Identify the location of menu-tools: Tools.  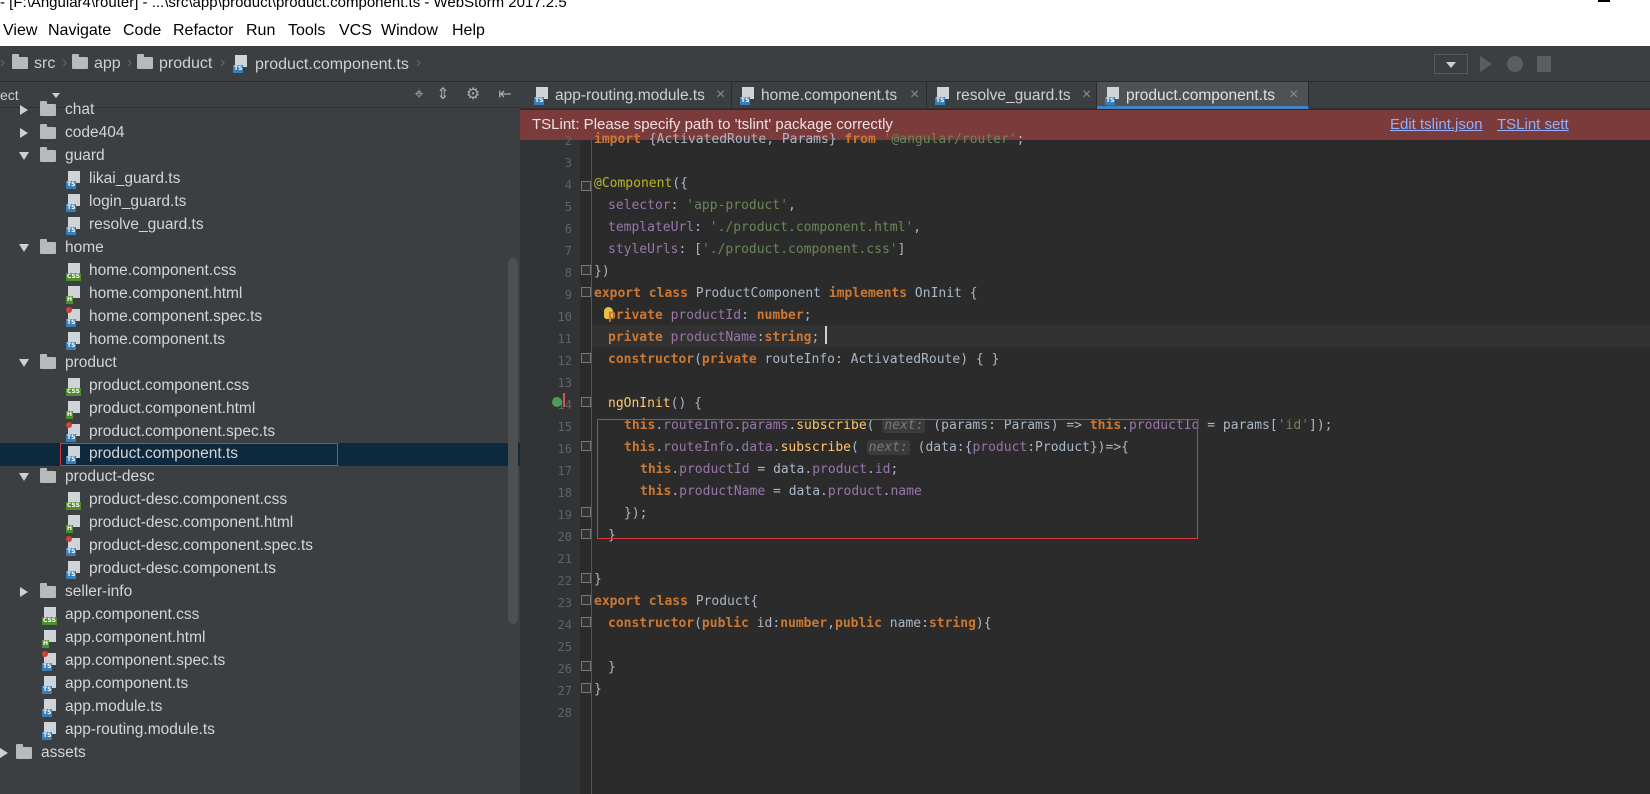
(306, 31).